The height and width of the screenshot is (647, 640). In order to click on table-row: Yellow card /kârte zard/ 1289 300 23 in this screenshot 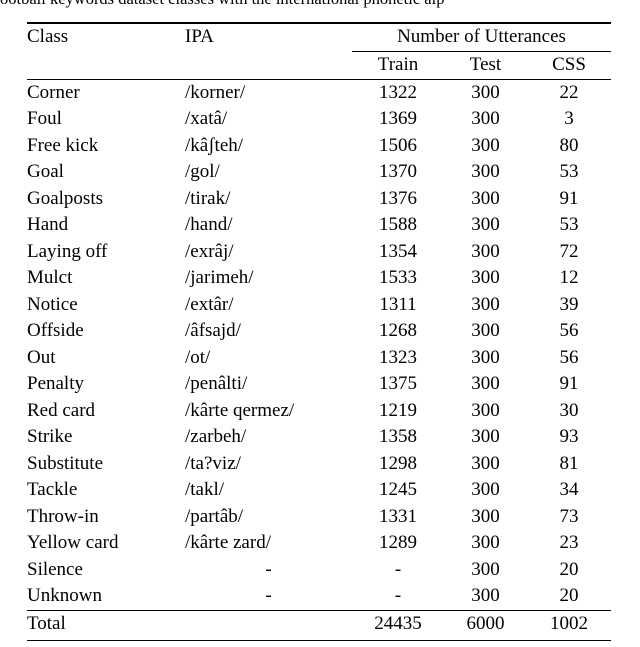, I will do `click(319, 543)`.